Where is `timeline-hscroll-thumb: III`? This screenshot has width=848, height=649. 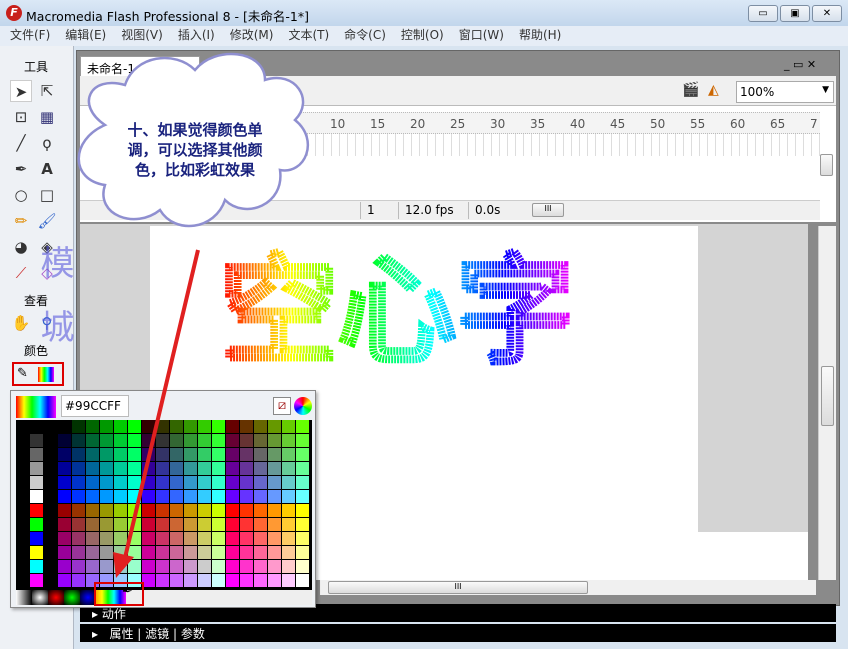
timeline-hscroll-thumb: III is located at coordinates (548, 210).